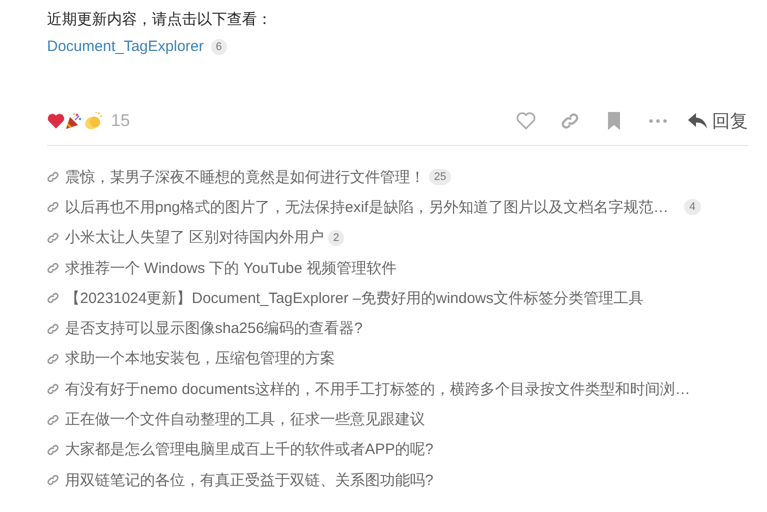 This screenshot has height=512, width=767. What do you see at coordinates (214, 328) in the screenshot?
I see `related-topic-link: 是否支持可以显示图像sha256编码的查看器?` at bounding box center [214, 328].